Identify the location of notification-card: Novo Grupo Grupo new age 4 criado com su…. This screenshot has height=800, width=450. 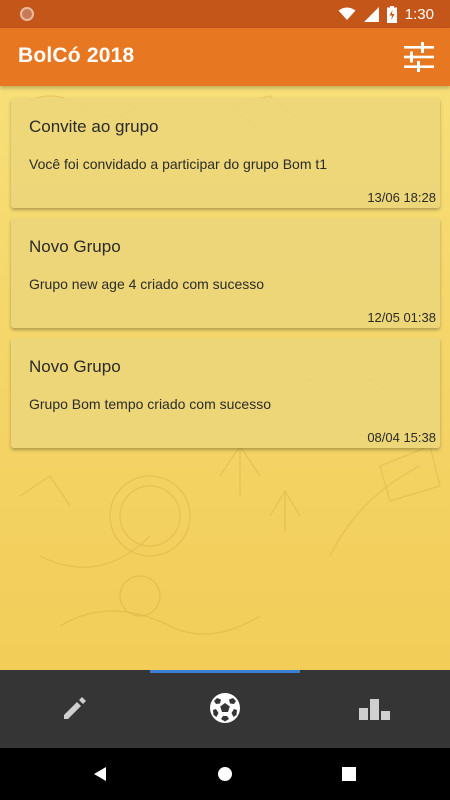
(225, 273).